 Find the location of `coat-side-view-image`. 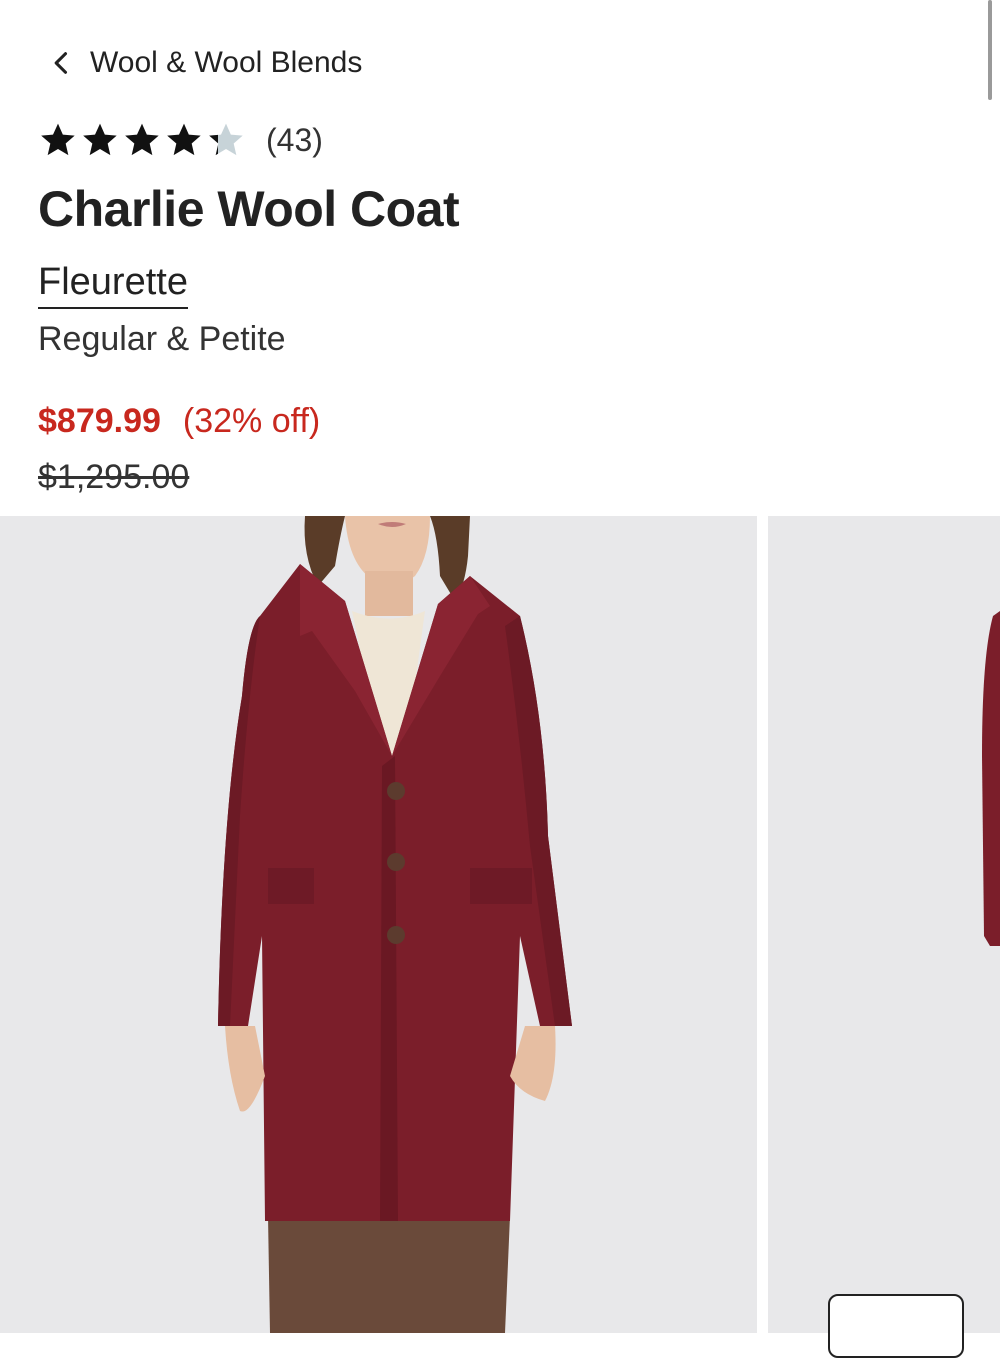

coat-side-view-image is located at coordinates (884, 924).